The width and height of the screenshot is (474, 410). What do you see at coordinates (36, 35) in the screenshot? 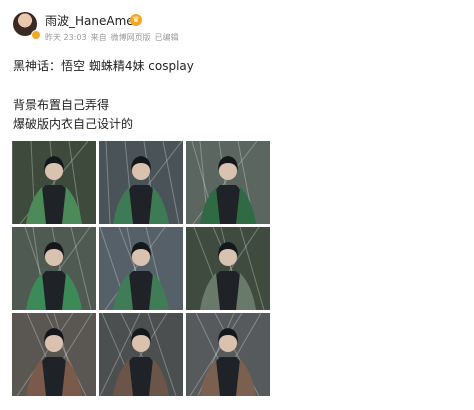
I see `verified-badge-icon` at bounding box center [36, 35].